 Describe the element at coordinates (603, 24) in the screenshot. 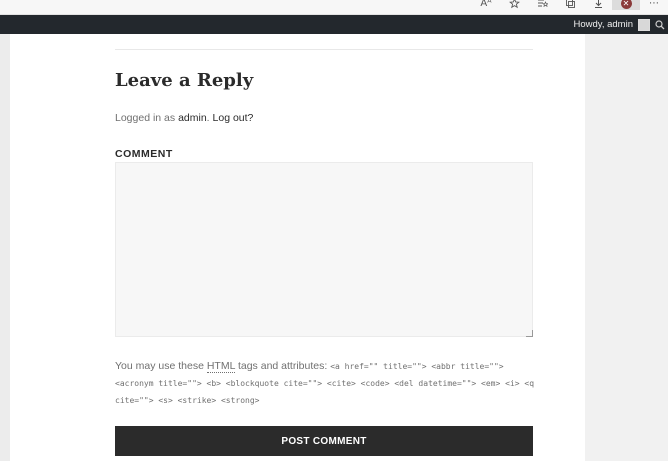

I see `howdy-greeting: Howdy, admin` at that location.